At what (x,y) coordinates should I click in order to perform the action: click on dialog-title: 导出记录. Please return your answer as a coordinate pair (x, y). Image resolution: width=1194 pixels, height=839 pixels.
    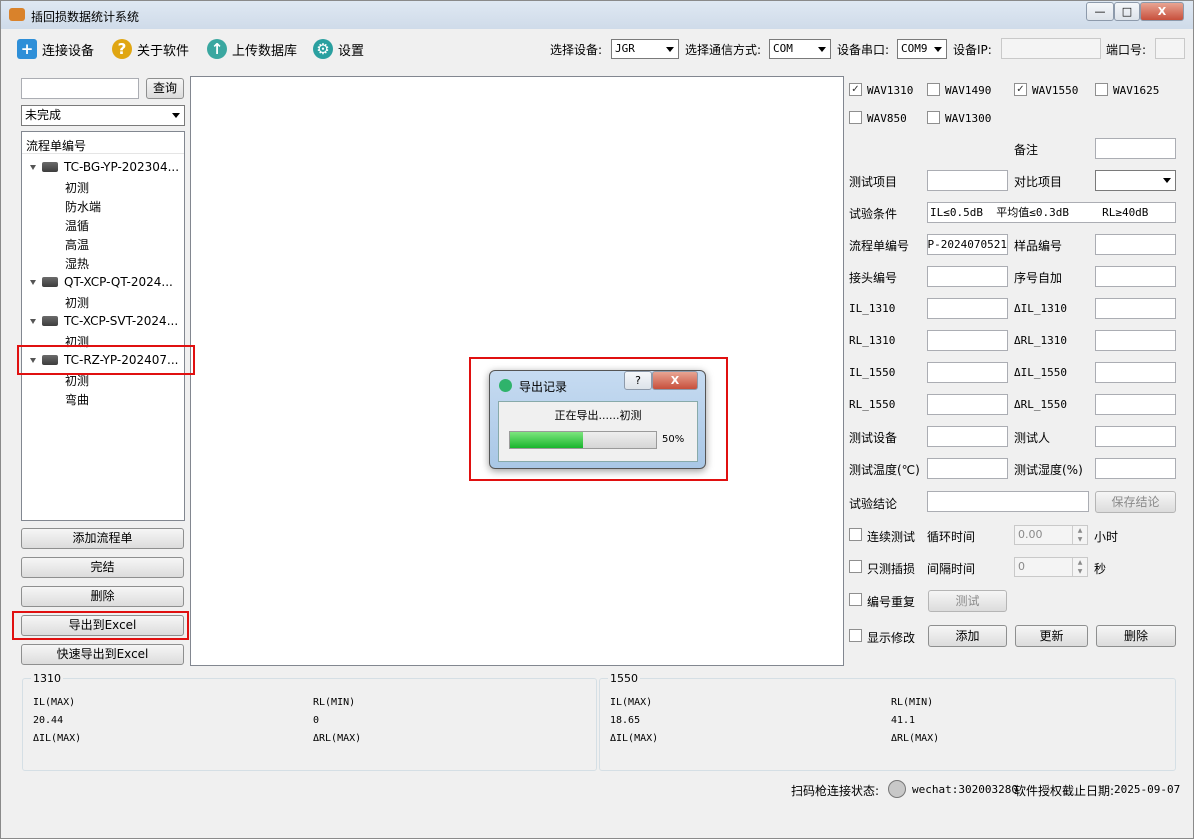
    Looking at the image, I should click on (543, 387).